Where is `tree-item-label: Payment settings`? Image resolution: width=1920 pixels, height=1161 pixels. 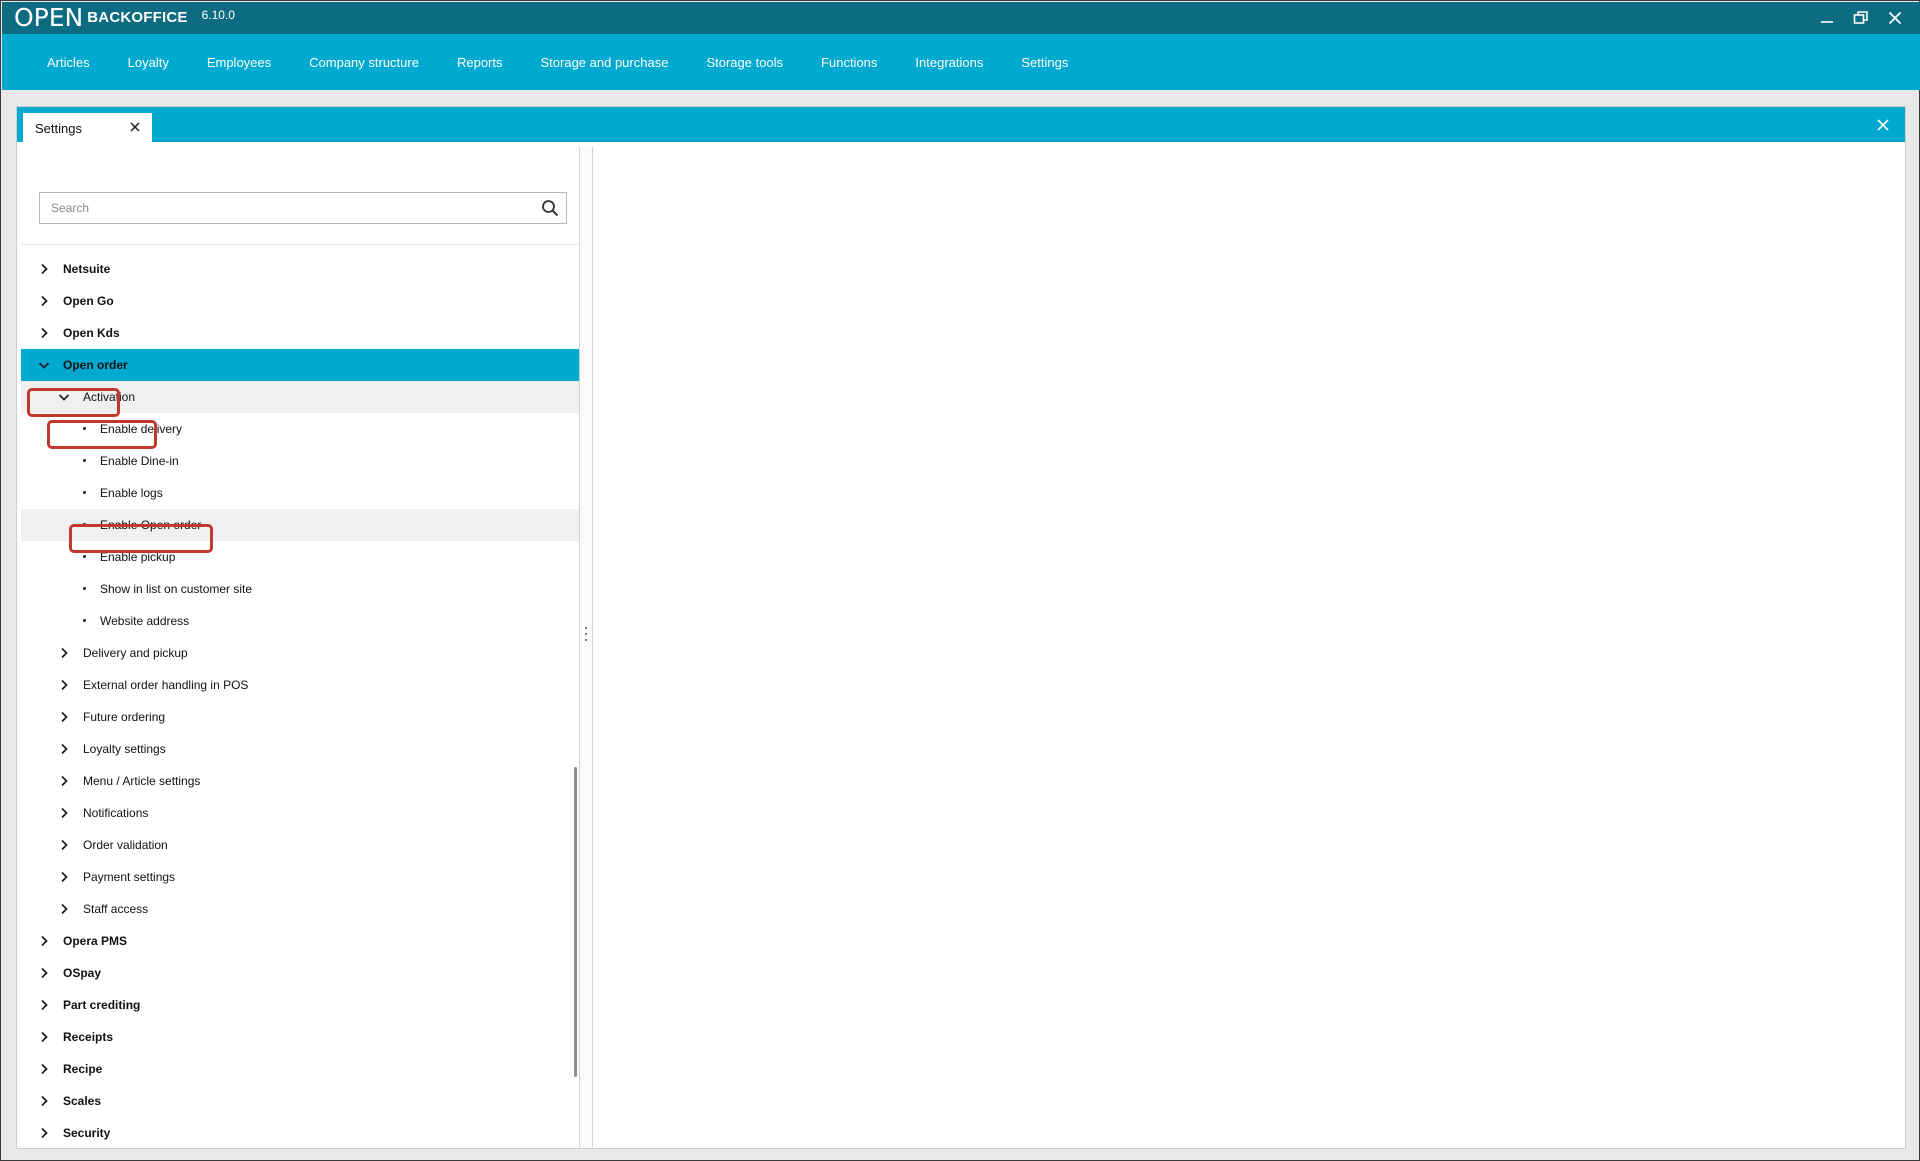
tree-item-label: Payment settings is located at coordinates (129, 877).